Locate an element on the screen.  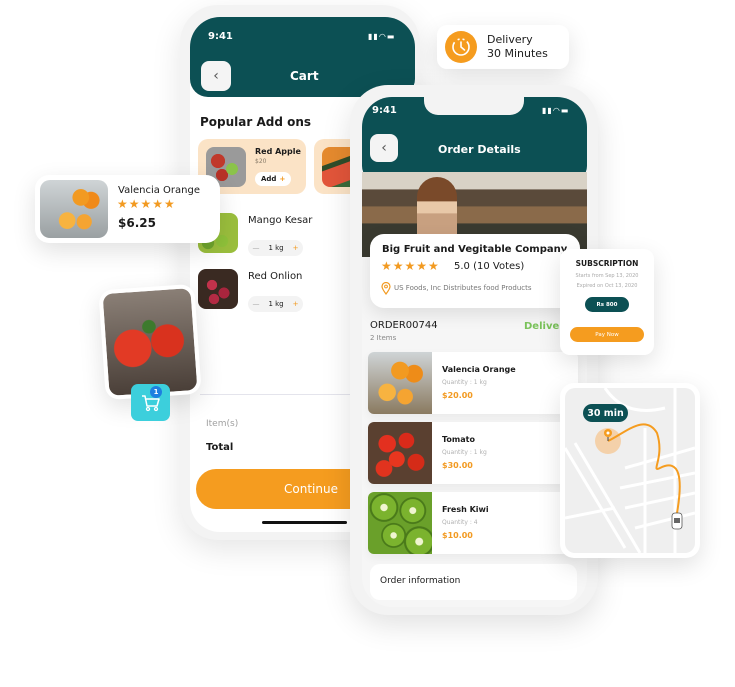
cart-button: 1 is located at coordinates (150, 402).